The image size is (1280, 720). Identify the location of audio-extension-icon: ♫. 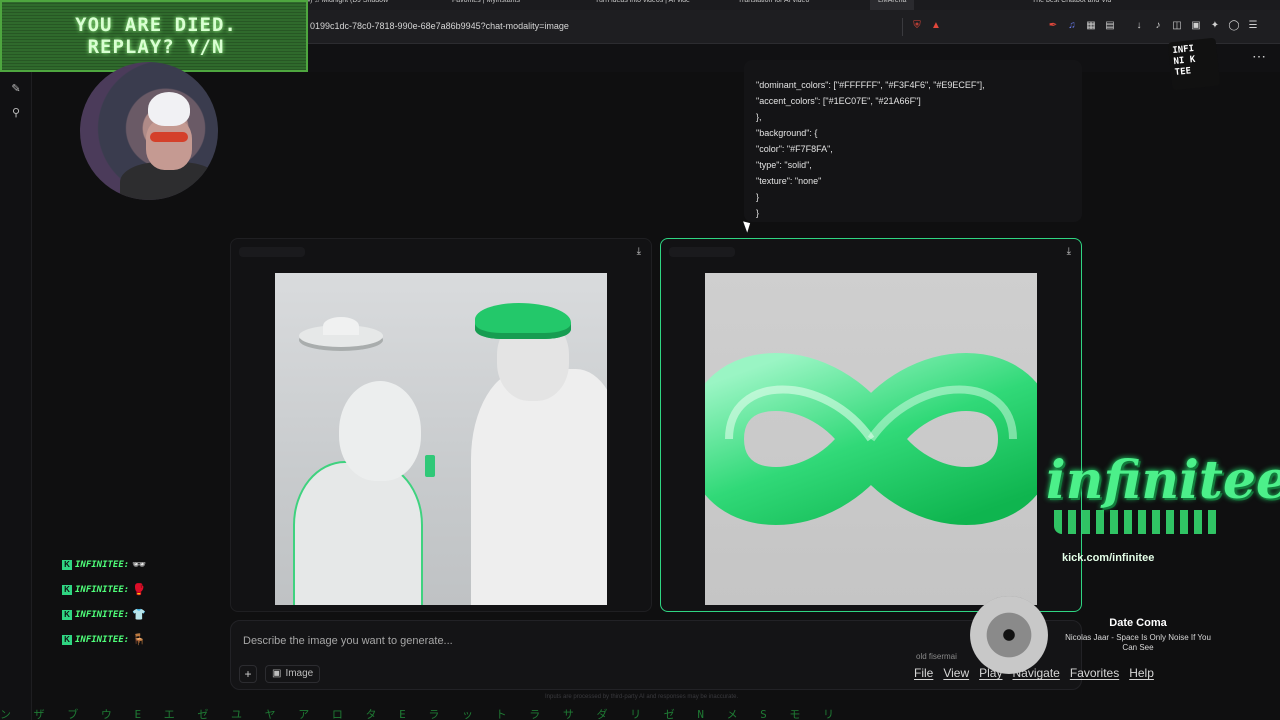
(1072, 25).